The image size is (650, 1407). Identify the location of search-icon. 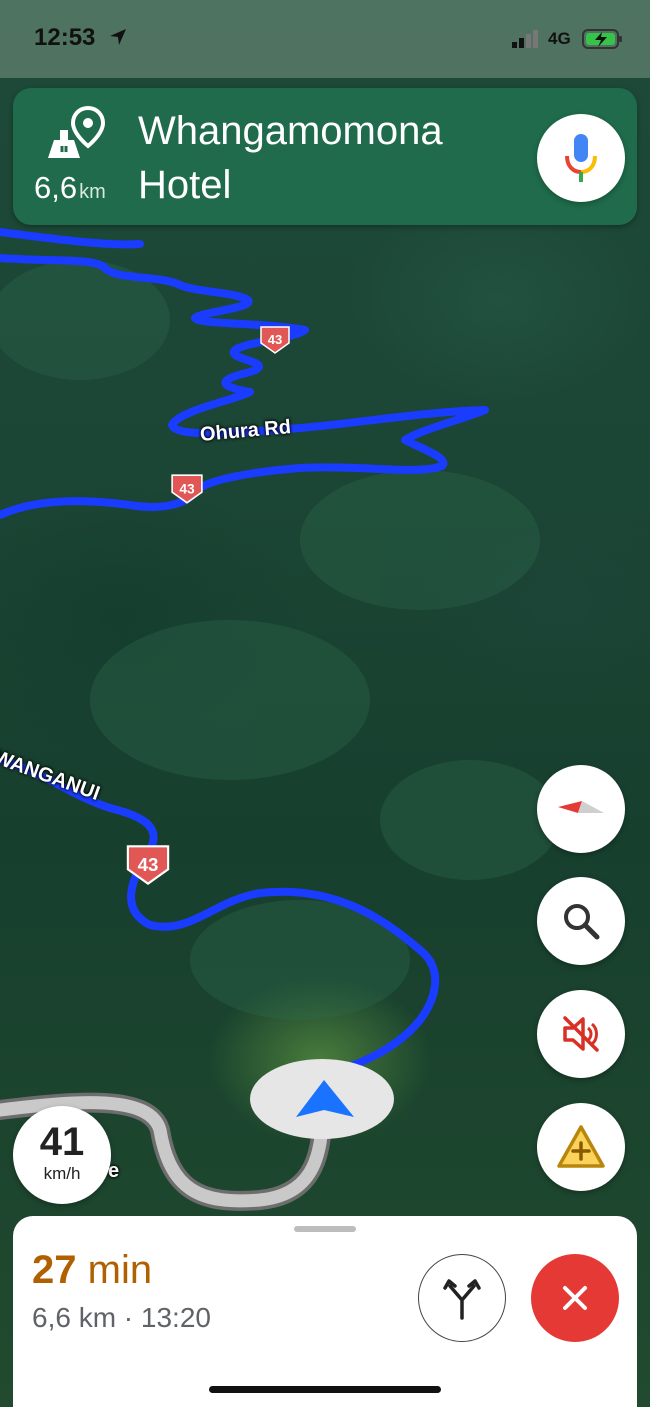
(582, 922).